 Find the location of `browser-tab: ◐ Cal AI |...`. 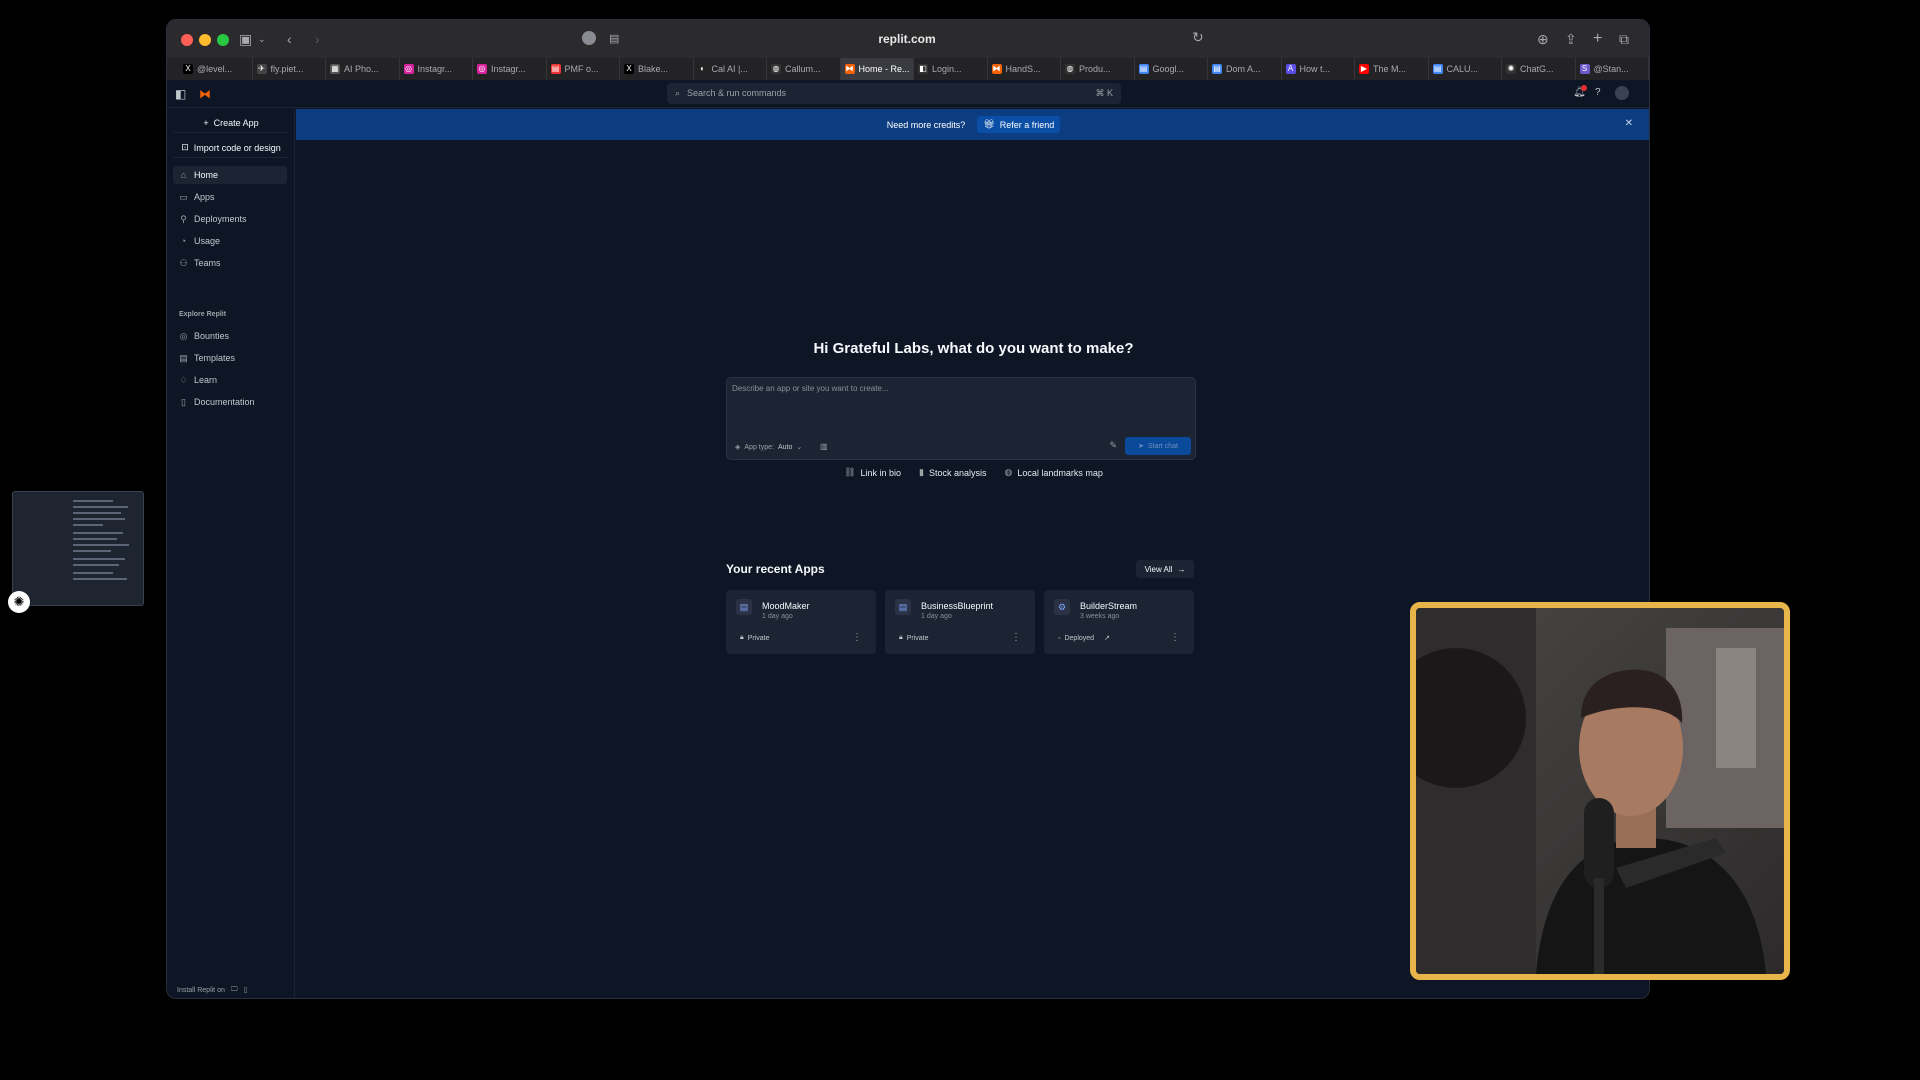

browser-tab: ◐ Cal AI |... is located at coordinates (730, 69).